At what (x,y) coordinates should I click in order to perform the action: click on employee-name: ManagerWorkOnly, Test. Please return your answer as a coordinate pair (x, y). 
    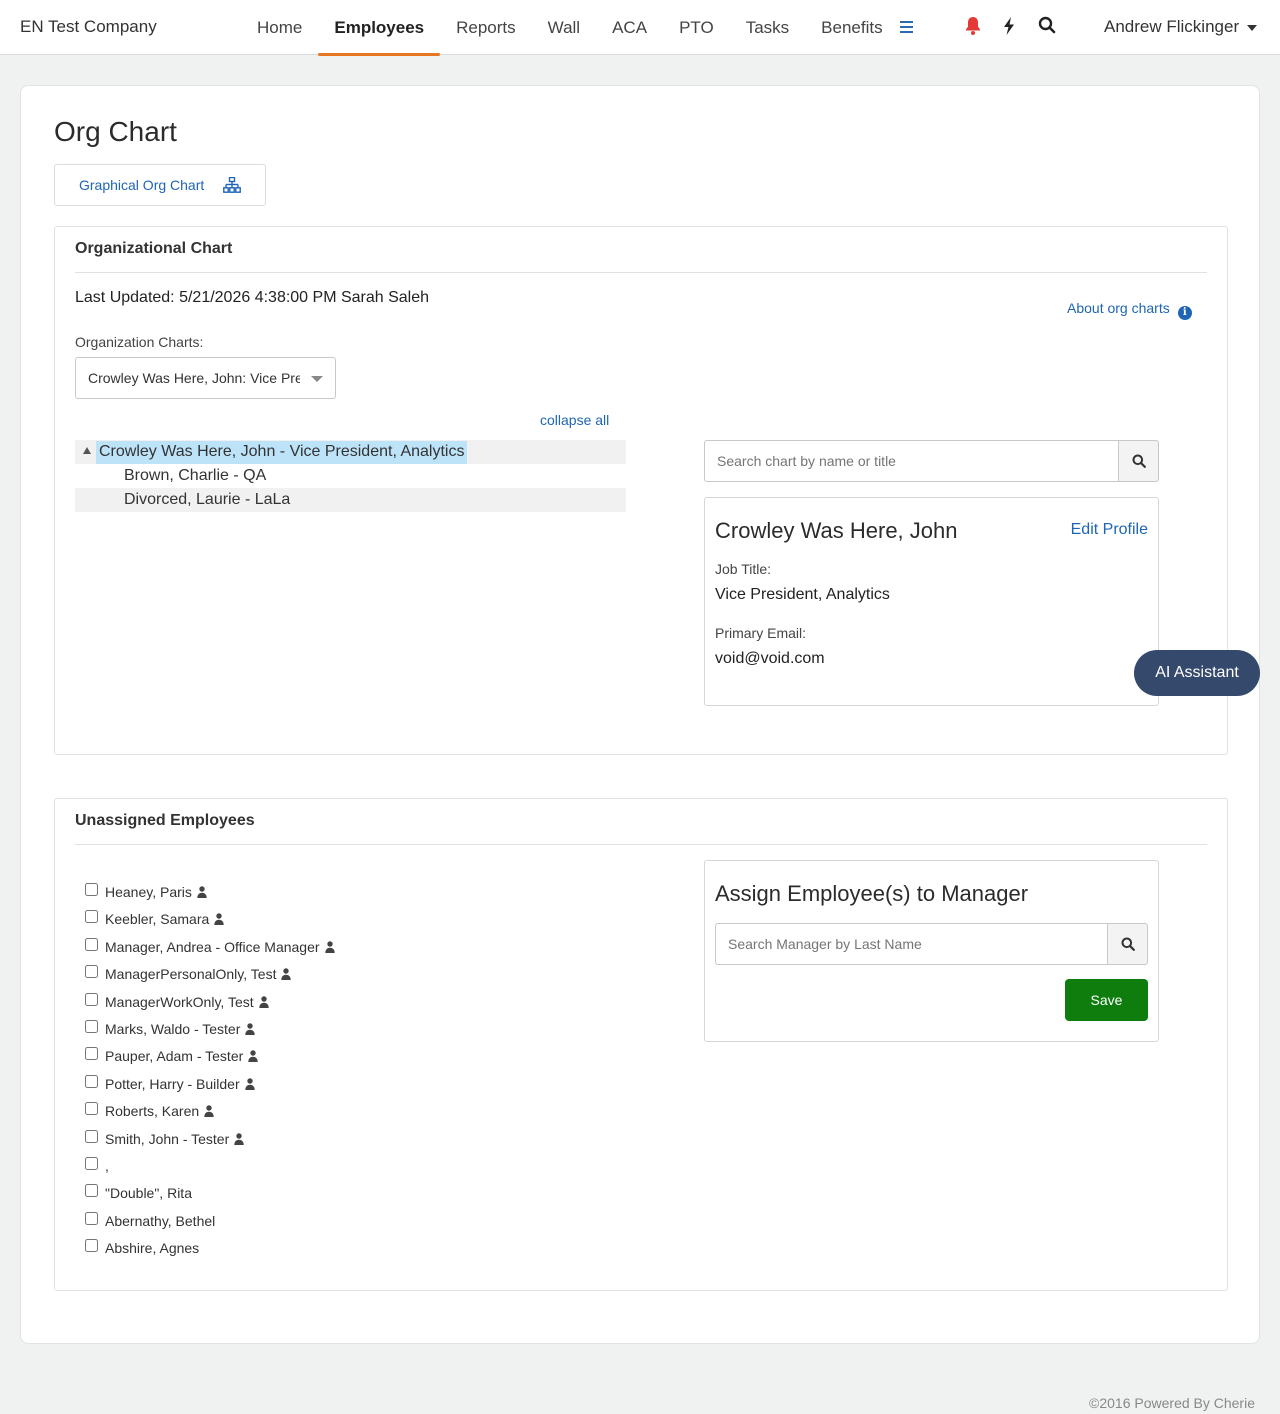
    Looking at the image, I should click on (187, 1002).